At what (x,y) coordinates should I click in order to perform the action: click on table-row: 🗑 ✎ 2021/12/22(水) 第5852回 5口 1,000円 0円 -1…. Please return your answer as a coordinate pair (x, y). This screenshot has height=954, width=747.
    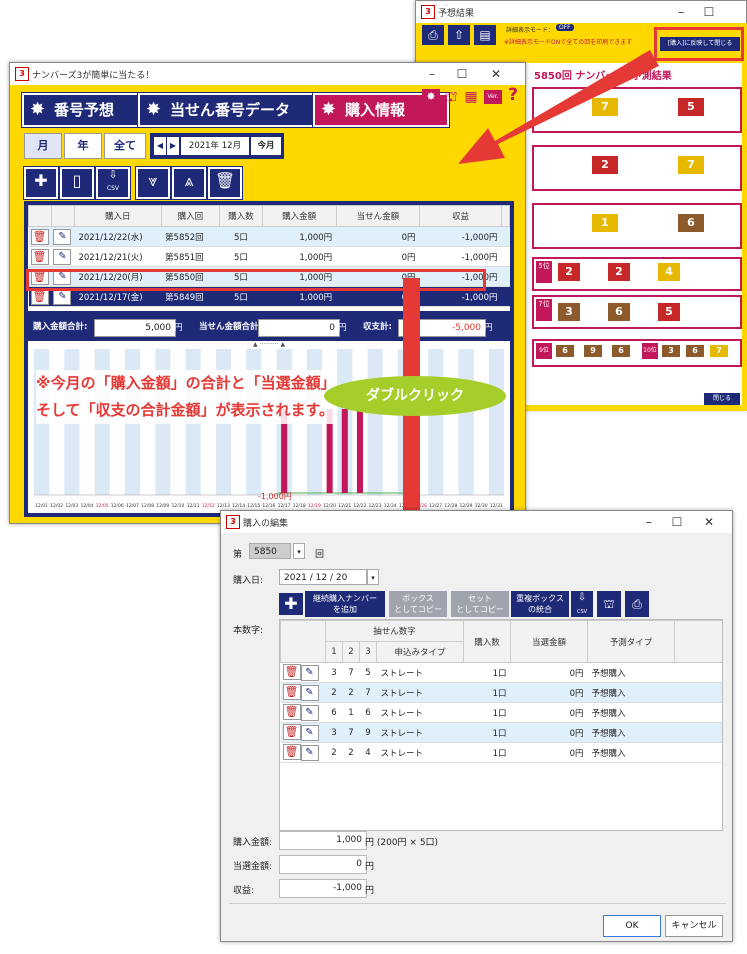
    Looking at the image, I should click on (269, 236).